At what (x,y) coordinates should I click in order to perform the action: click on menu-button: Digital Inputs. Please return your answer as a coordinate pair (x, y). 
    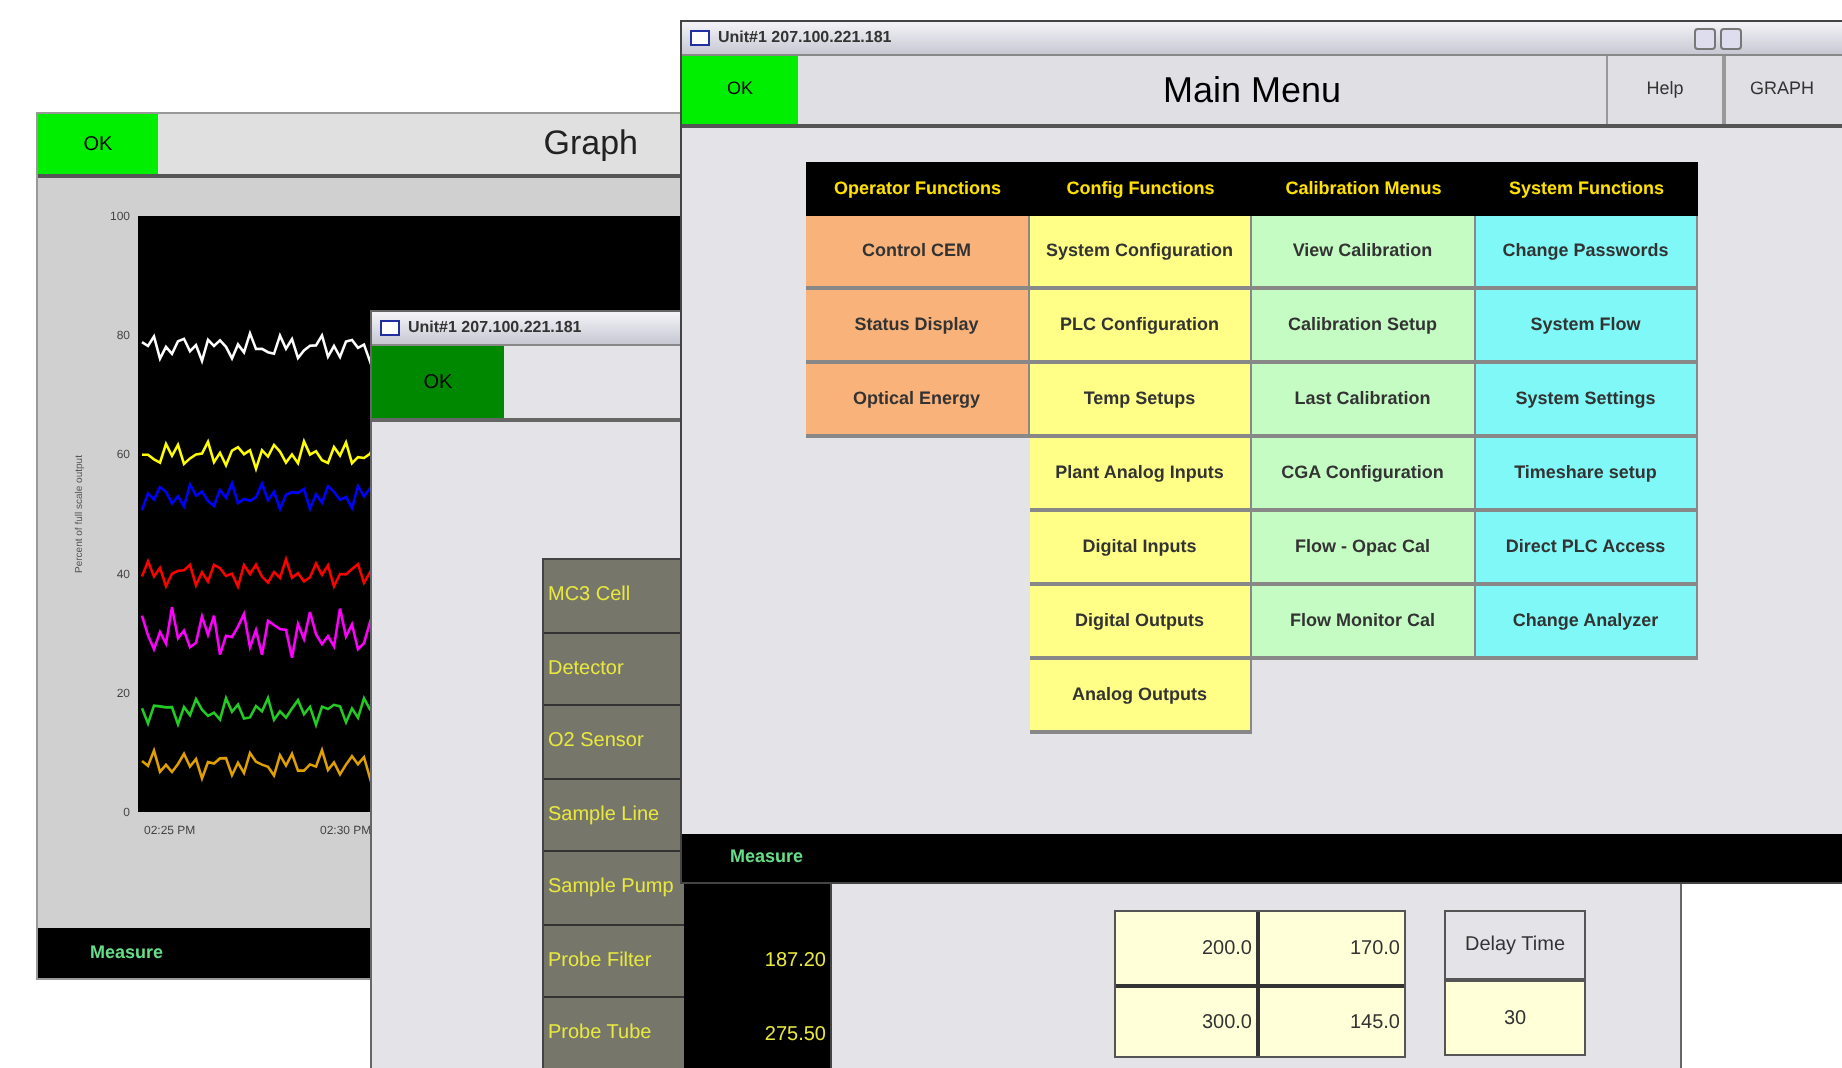
    Looking at the image, I should click on (1140, 549).